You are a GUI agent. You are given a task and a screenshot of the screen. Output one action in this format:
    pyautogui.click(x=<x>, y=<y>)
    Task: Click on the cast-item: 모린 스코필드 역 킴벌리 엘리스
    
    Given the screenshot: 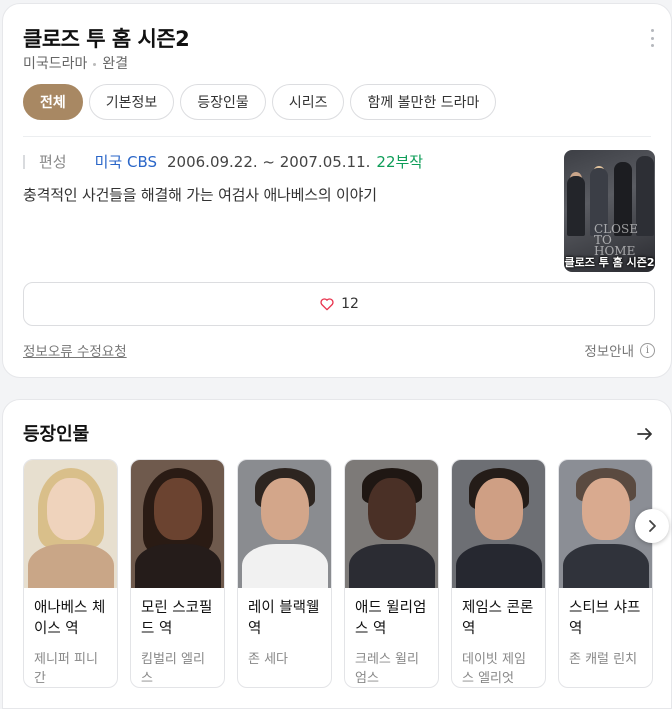 What is the action you would take?
    pyautogui.click(x=177, y=573)
    